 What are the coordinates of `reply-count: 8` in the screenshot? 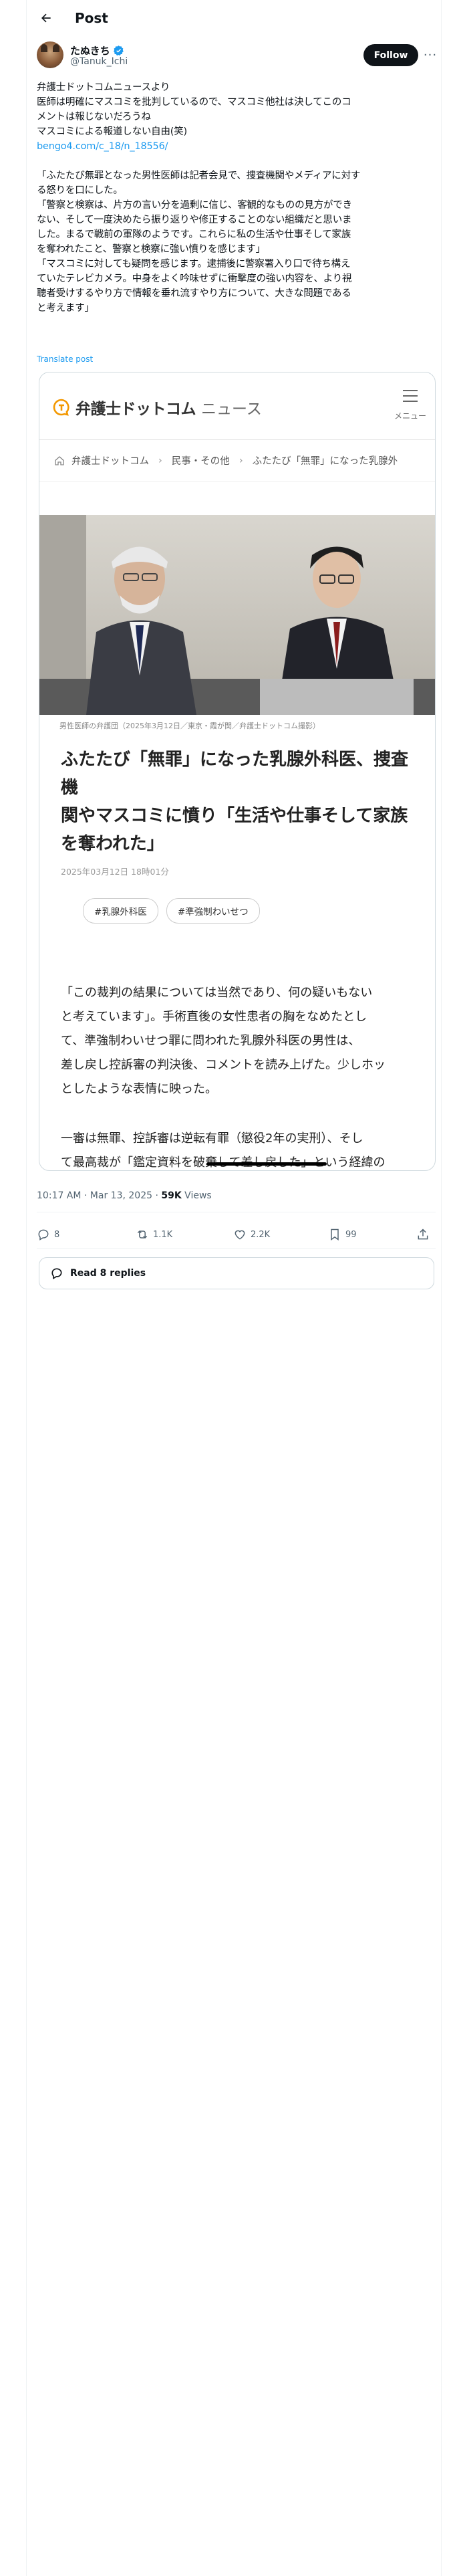 It's located at (57, 1234).